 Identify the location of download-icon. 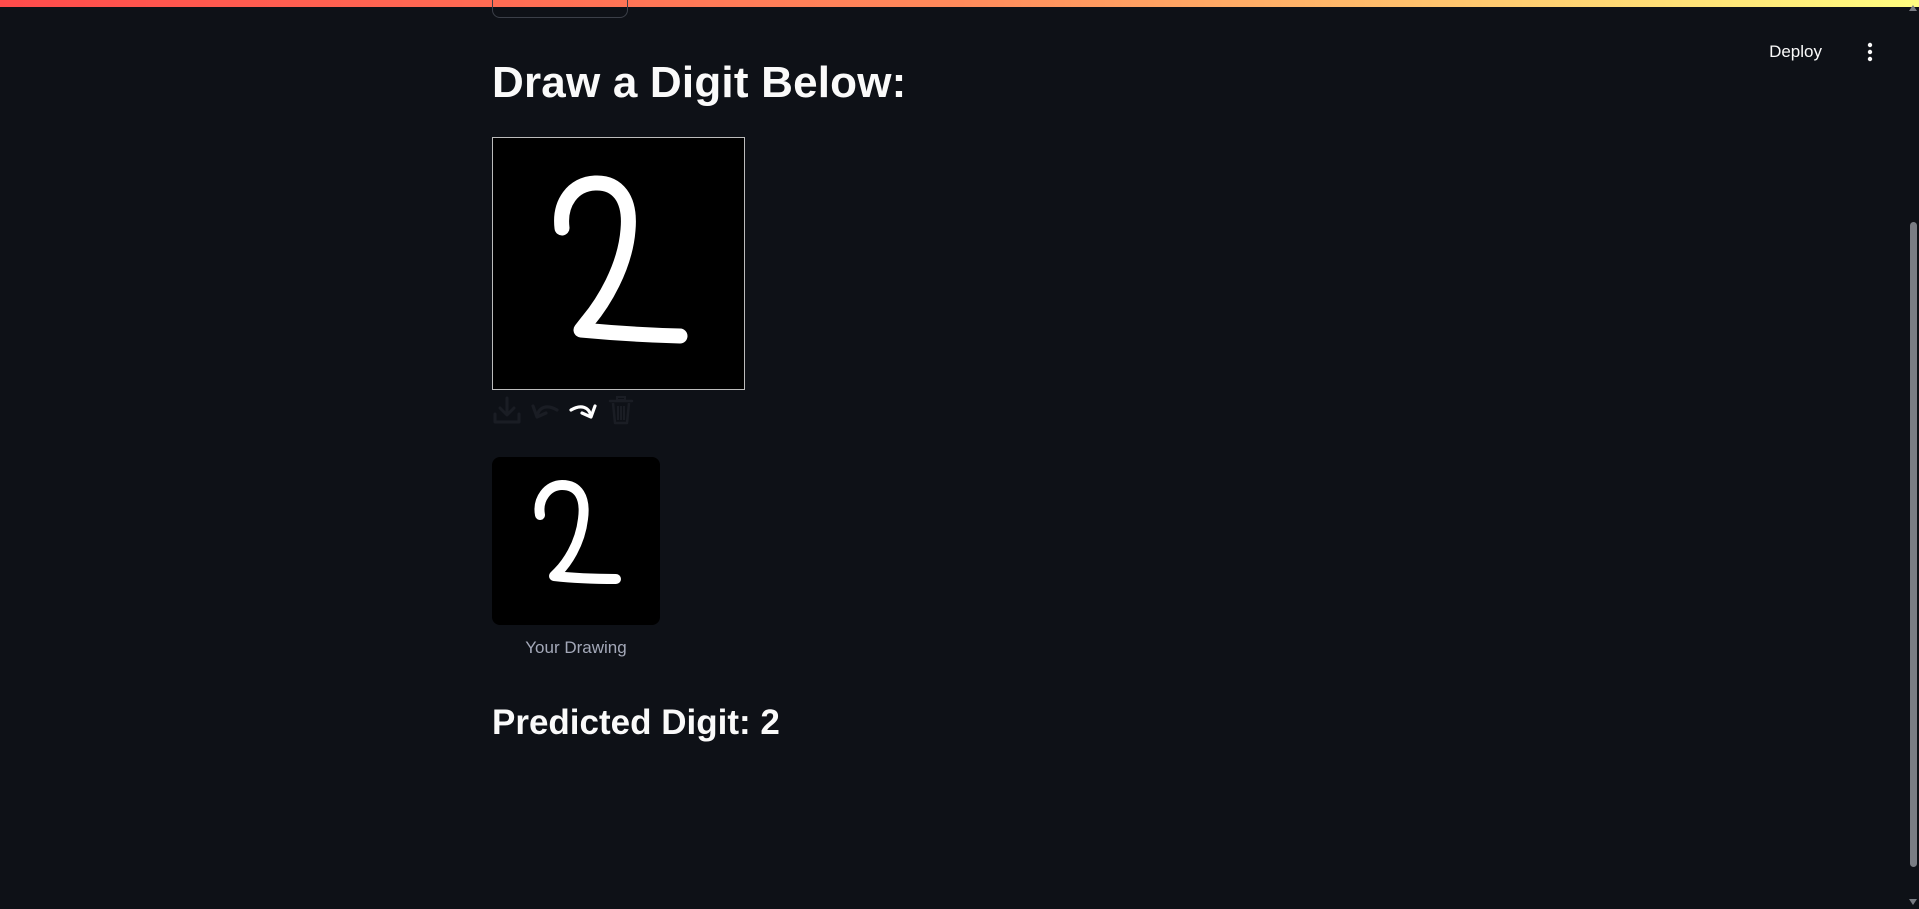
(507, 410).